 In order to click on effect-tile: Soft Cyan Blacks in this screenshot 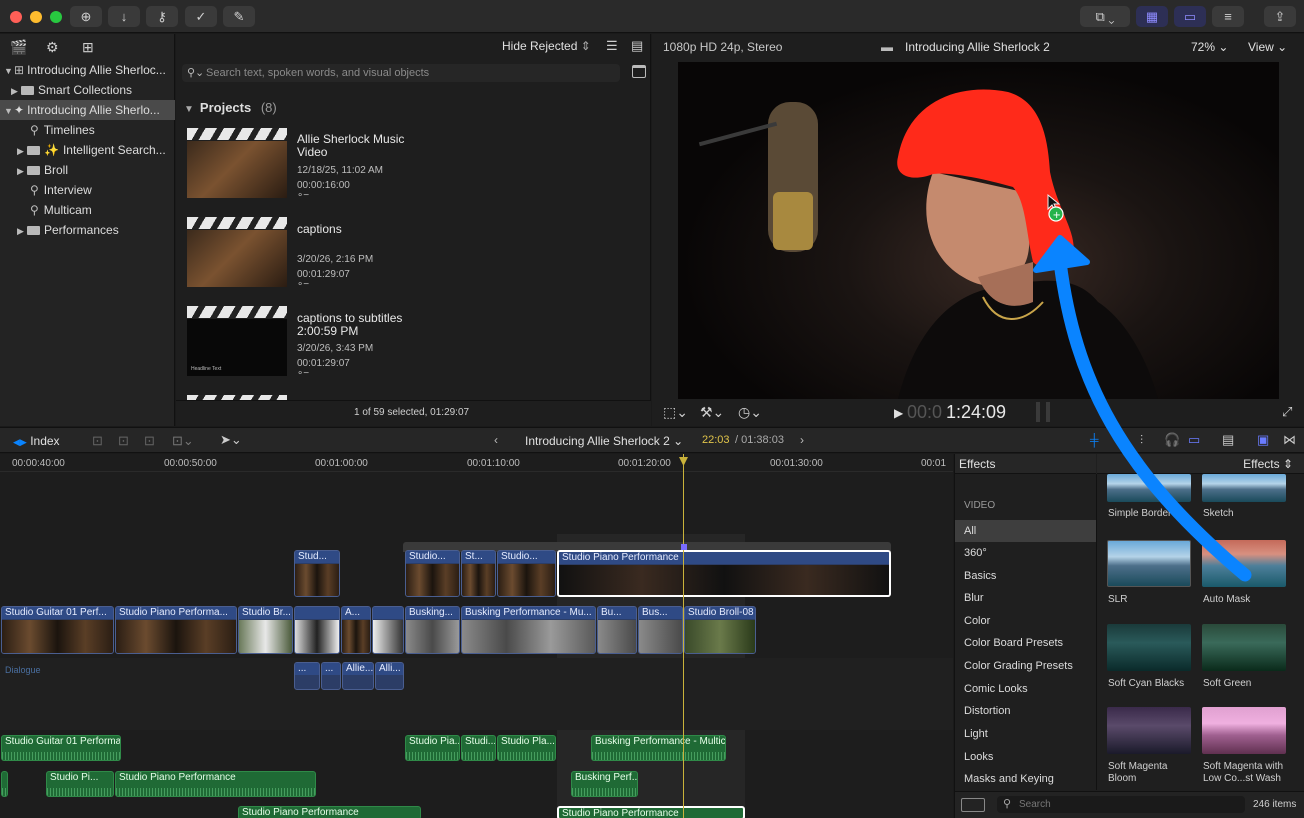, I will do `click(1149, 659)`.